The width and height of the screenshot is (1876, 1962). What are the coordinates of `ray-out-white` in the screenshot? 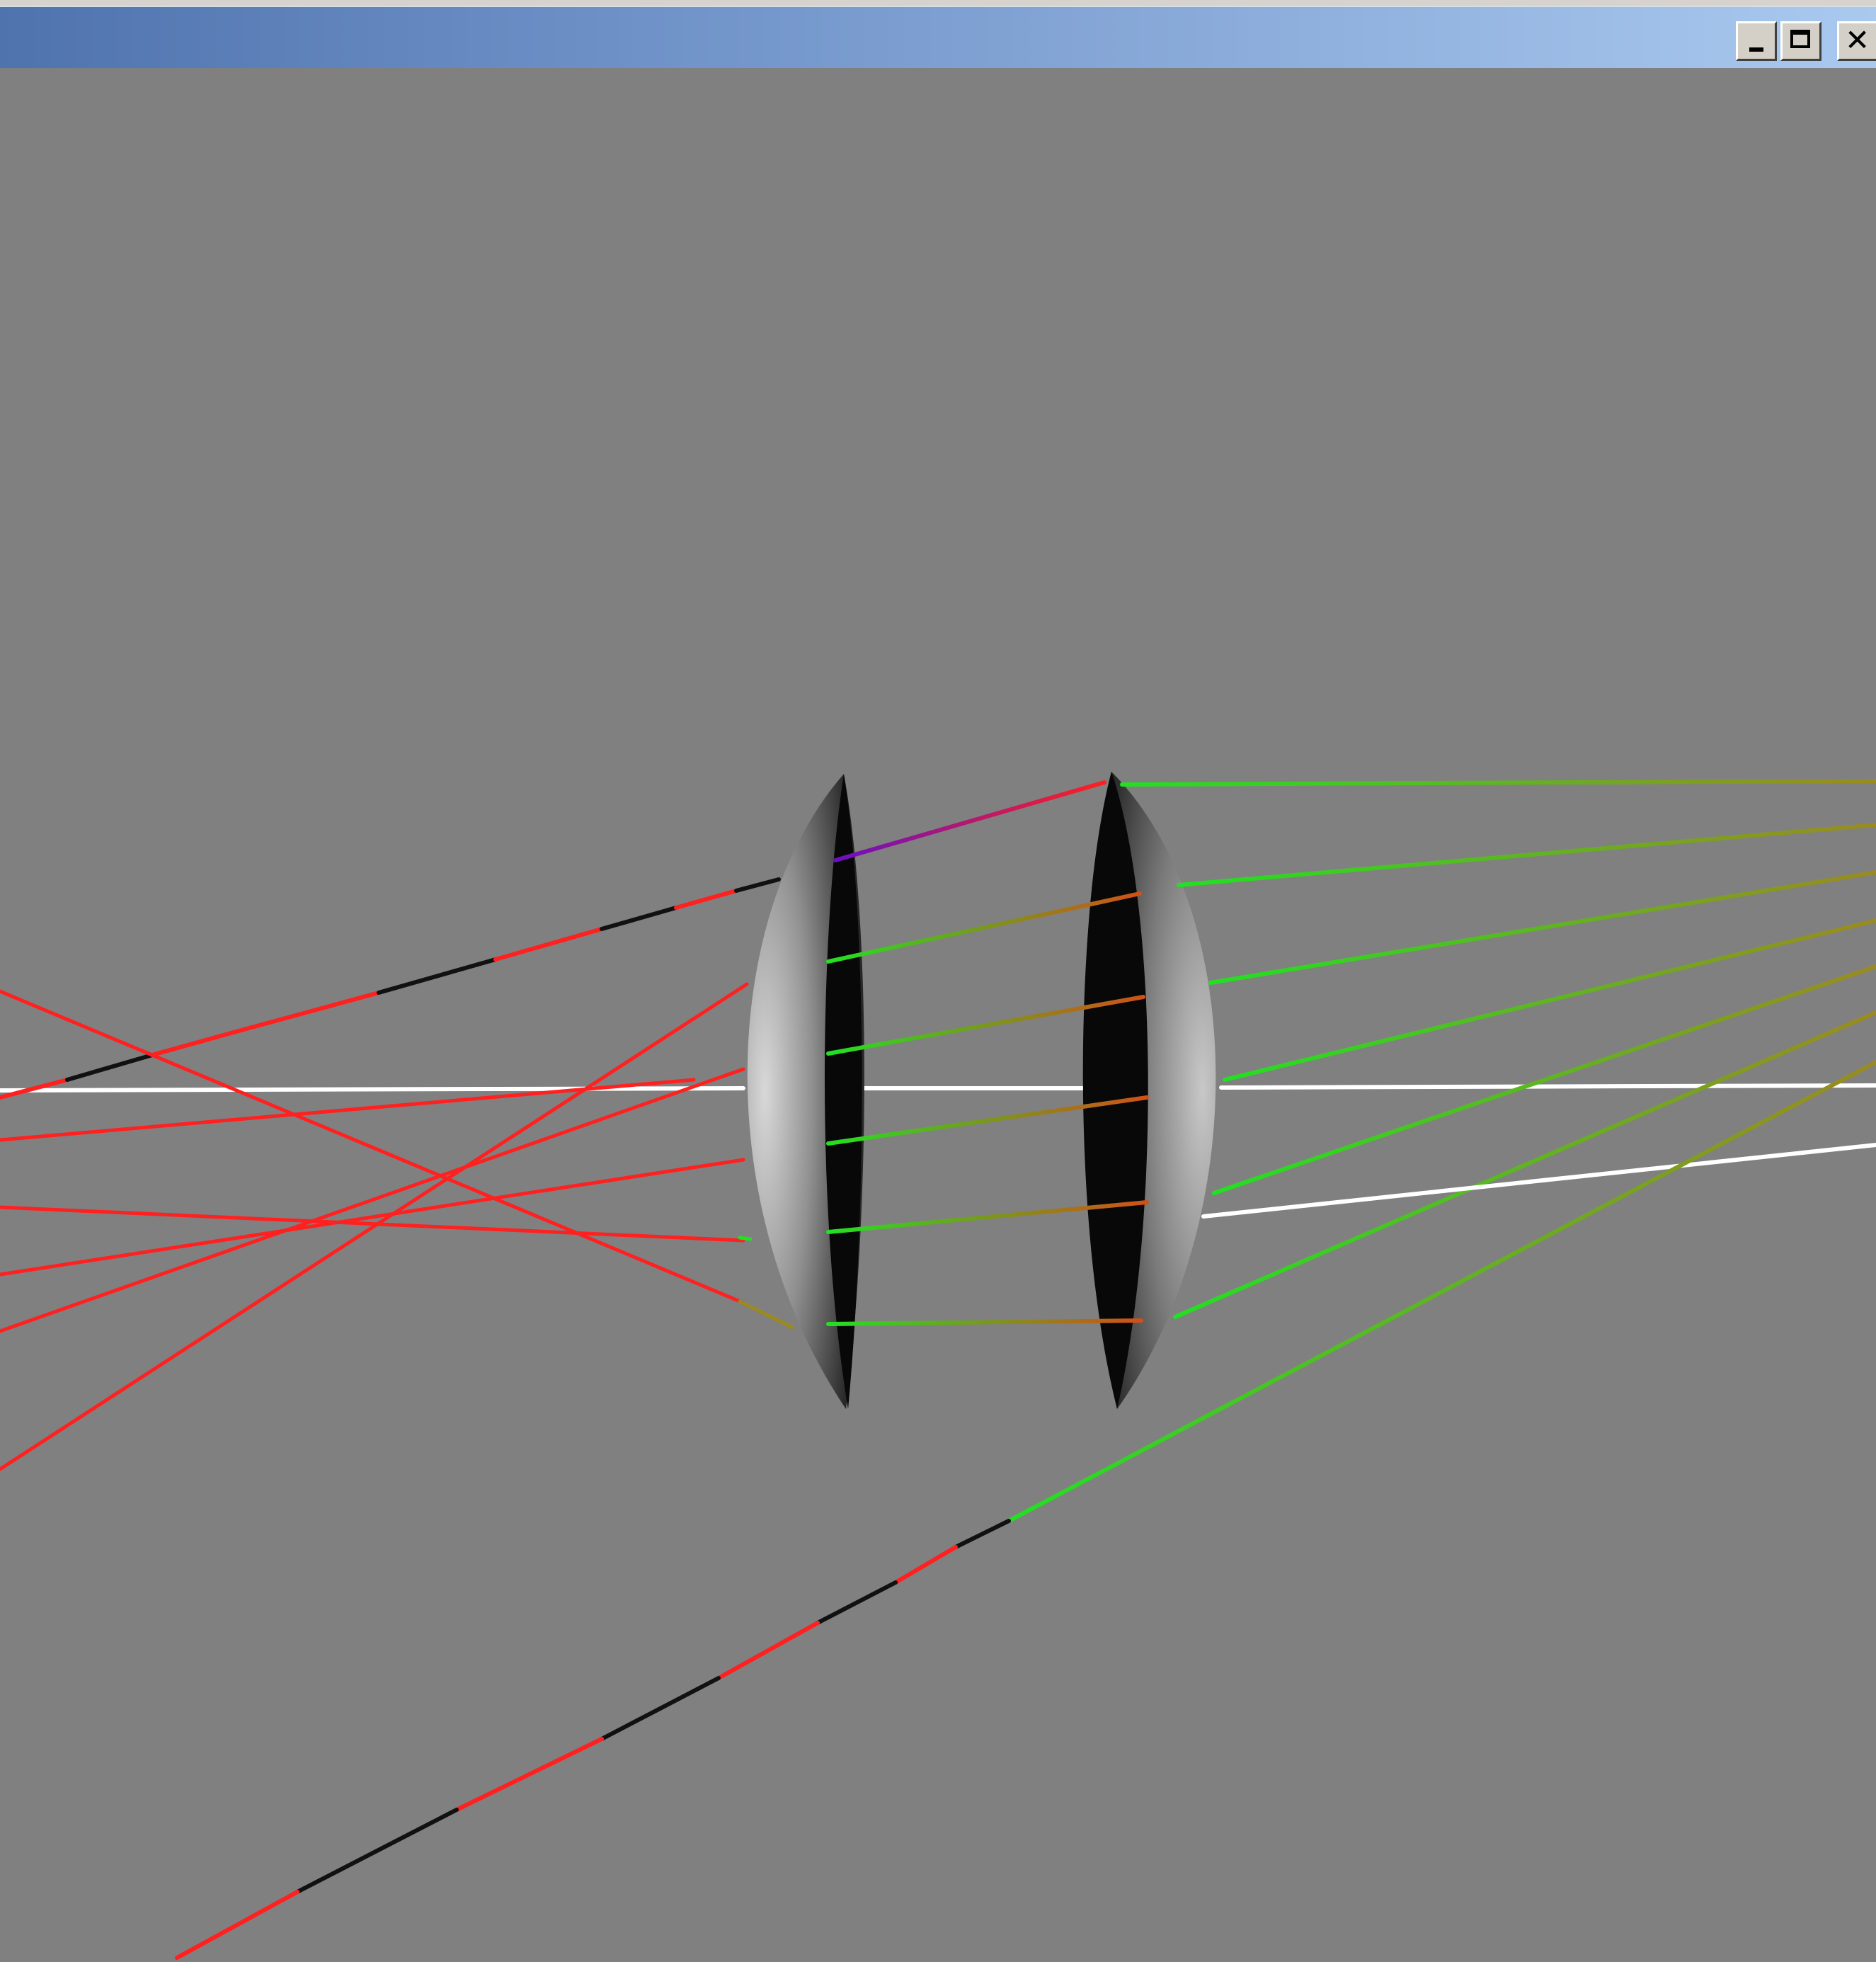 It's located at (1538, 1181).